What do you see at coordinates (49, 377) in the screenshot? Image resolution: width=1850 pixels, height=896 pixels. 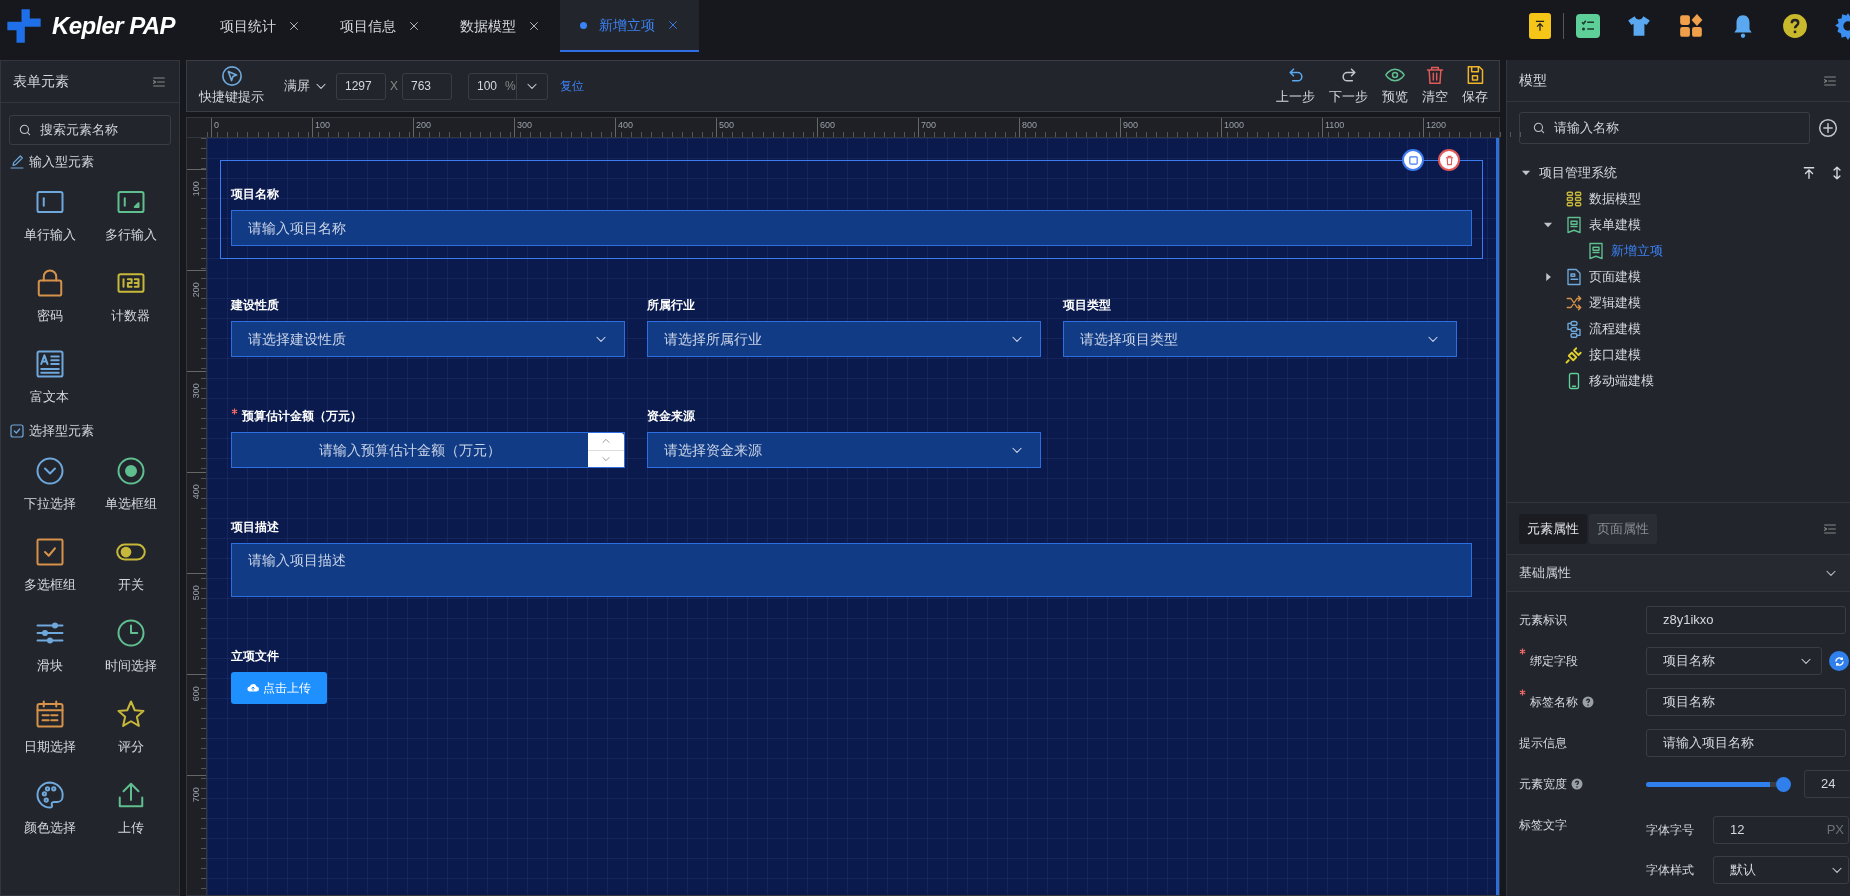 I see `element-item: 富文本` at bounding box center [49, 377].